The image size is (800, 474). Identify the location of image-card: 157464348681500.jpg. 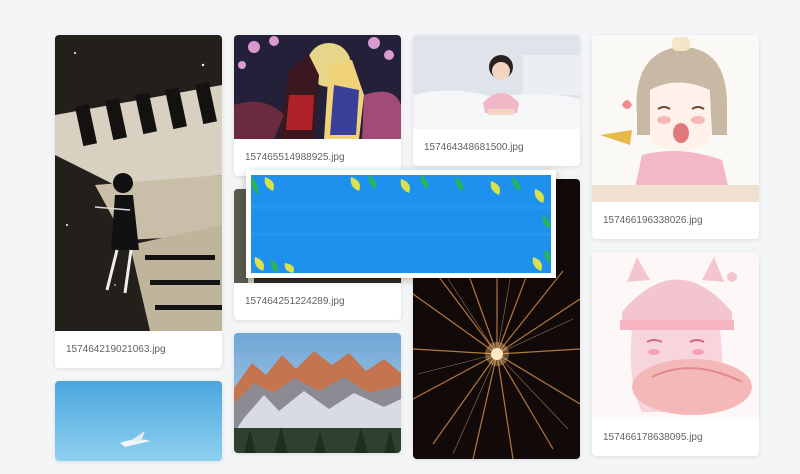
(496, 100).